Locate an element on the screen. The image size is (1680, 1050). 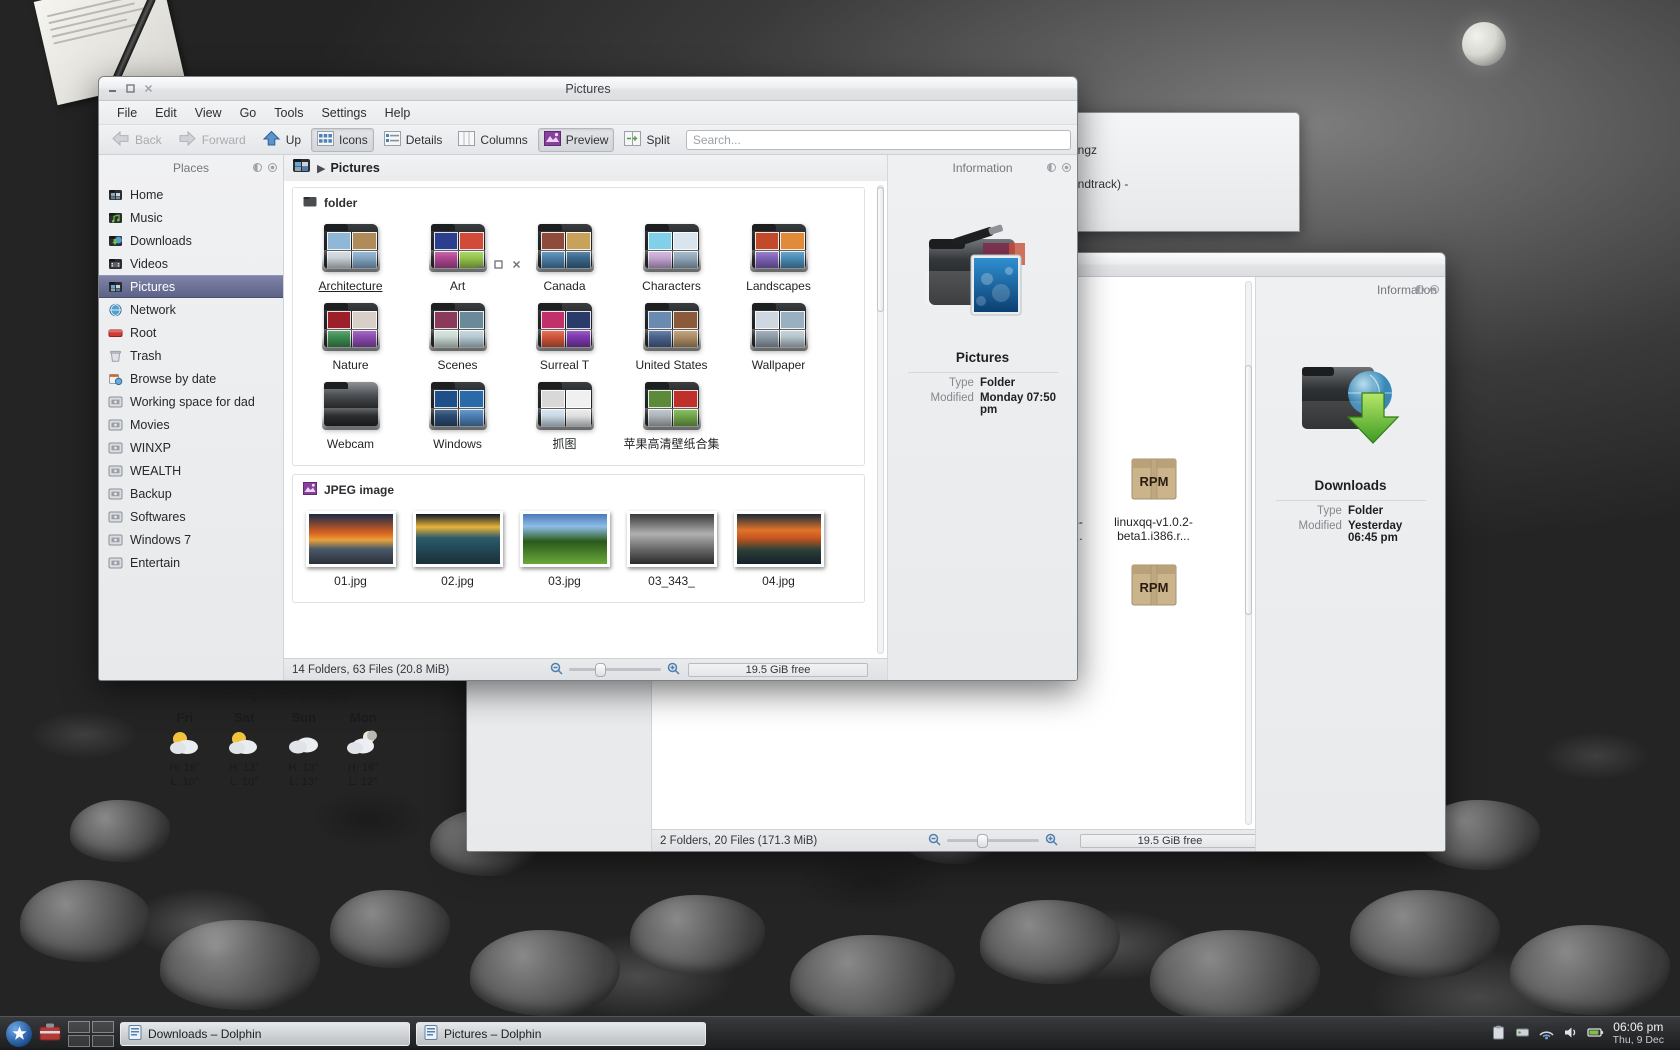
folder-item: 苹果高清壁纸合集 is located at coordinates (671, 415).